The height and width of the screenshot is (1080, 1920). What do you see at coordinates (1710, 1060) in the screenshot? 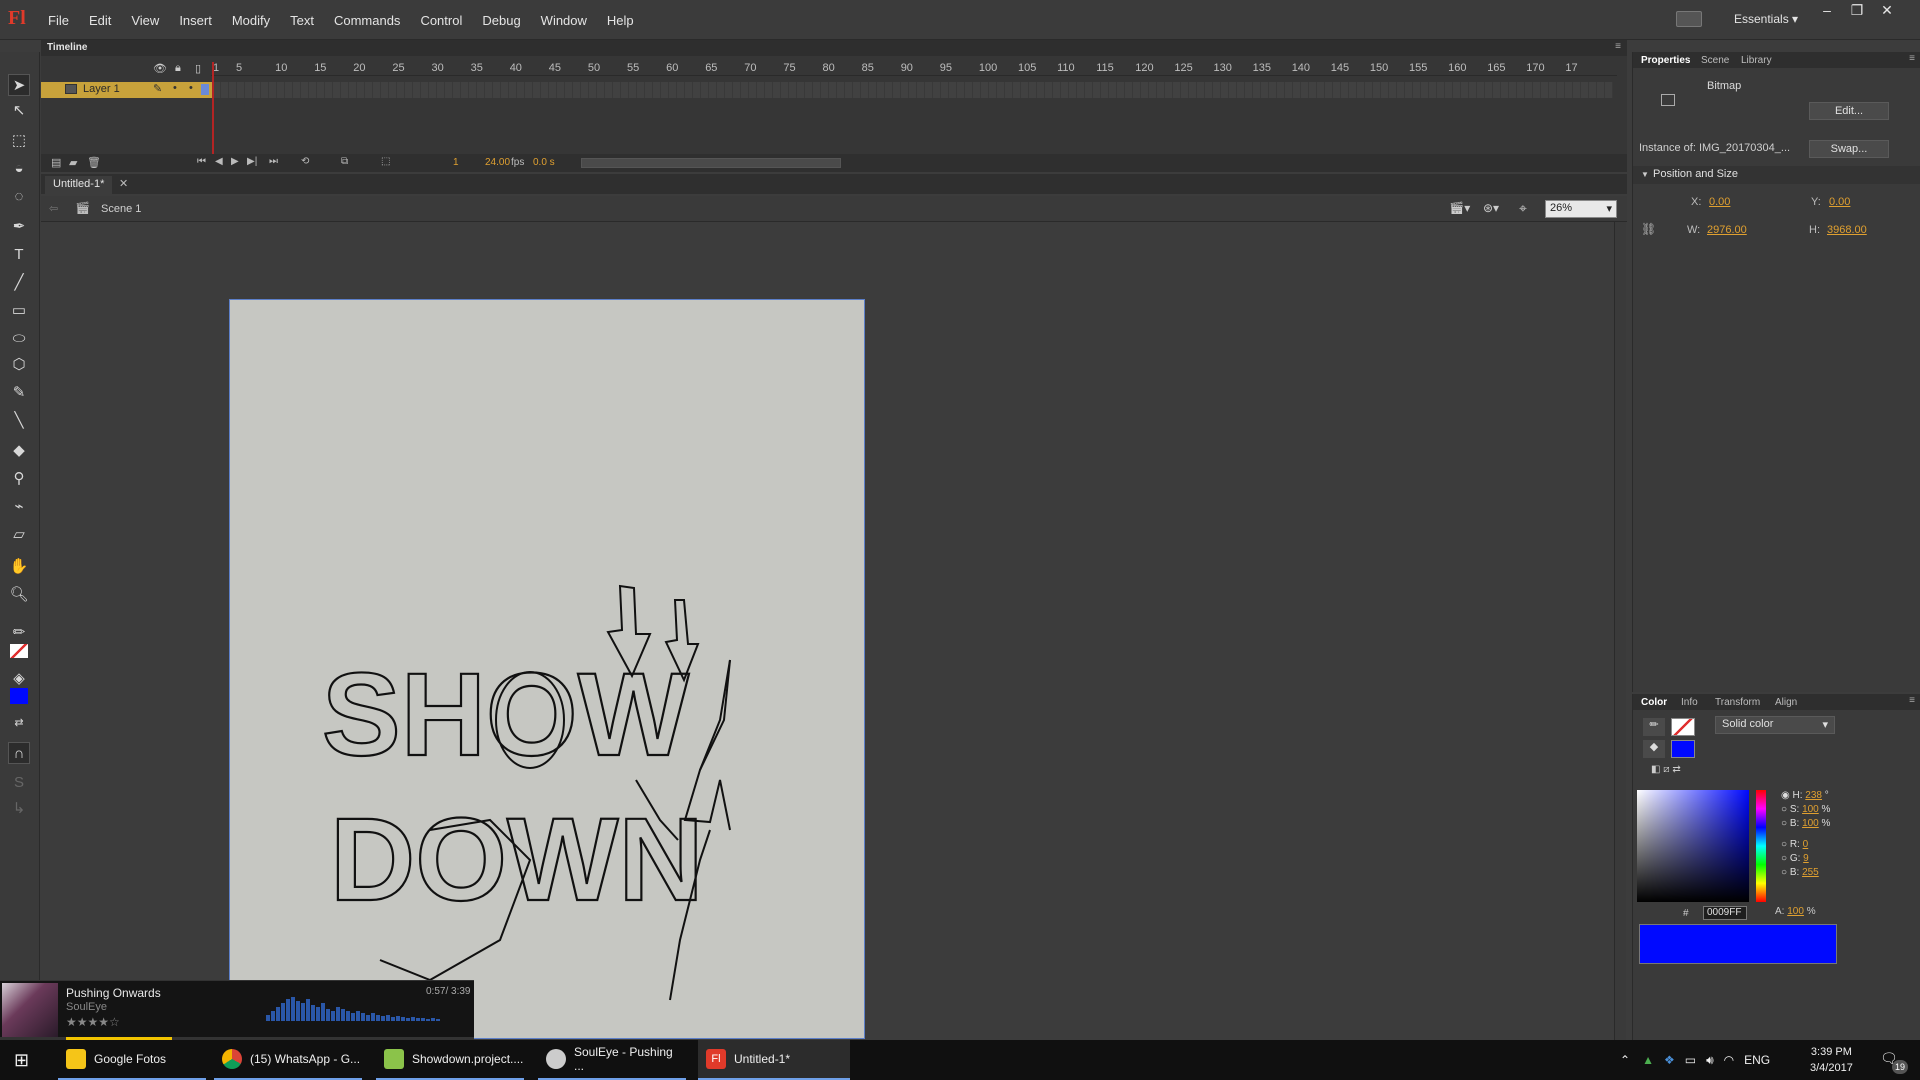
I see `volume-icon: 🔊︎` at bounding box center [1710, 1060].